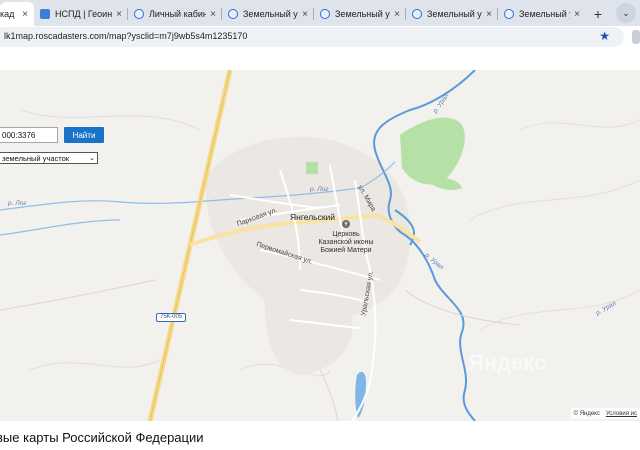  Describe the element at coordinates (346, 234) in the screenshot. I see `poi-line: Церковь` at that location.